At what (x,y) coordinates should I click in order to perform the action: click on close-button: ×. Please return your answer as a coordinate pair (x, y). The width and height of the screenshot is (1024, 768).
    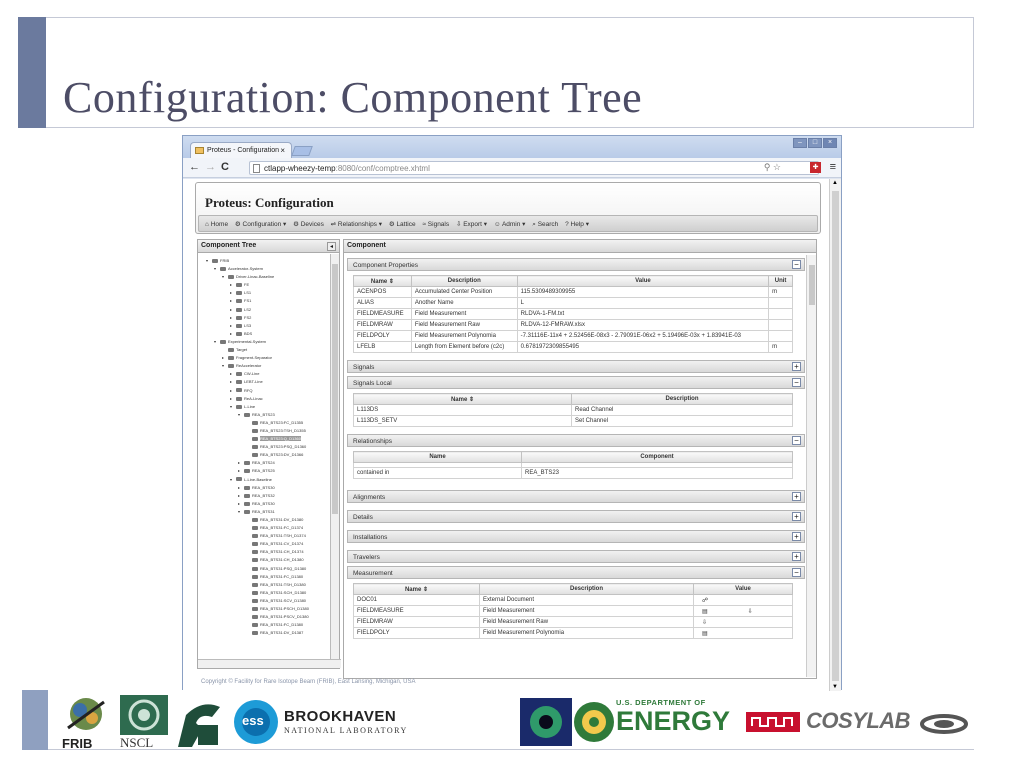
    Looking at the image, I should click on (830, 143).